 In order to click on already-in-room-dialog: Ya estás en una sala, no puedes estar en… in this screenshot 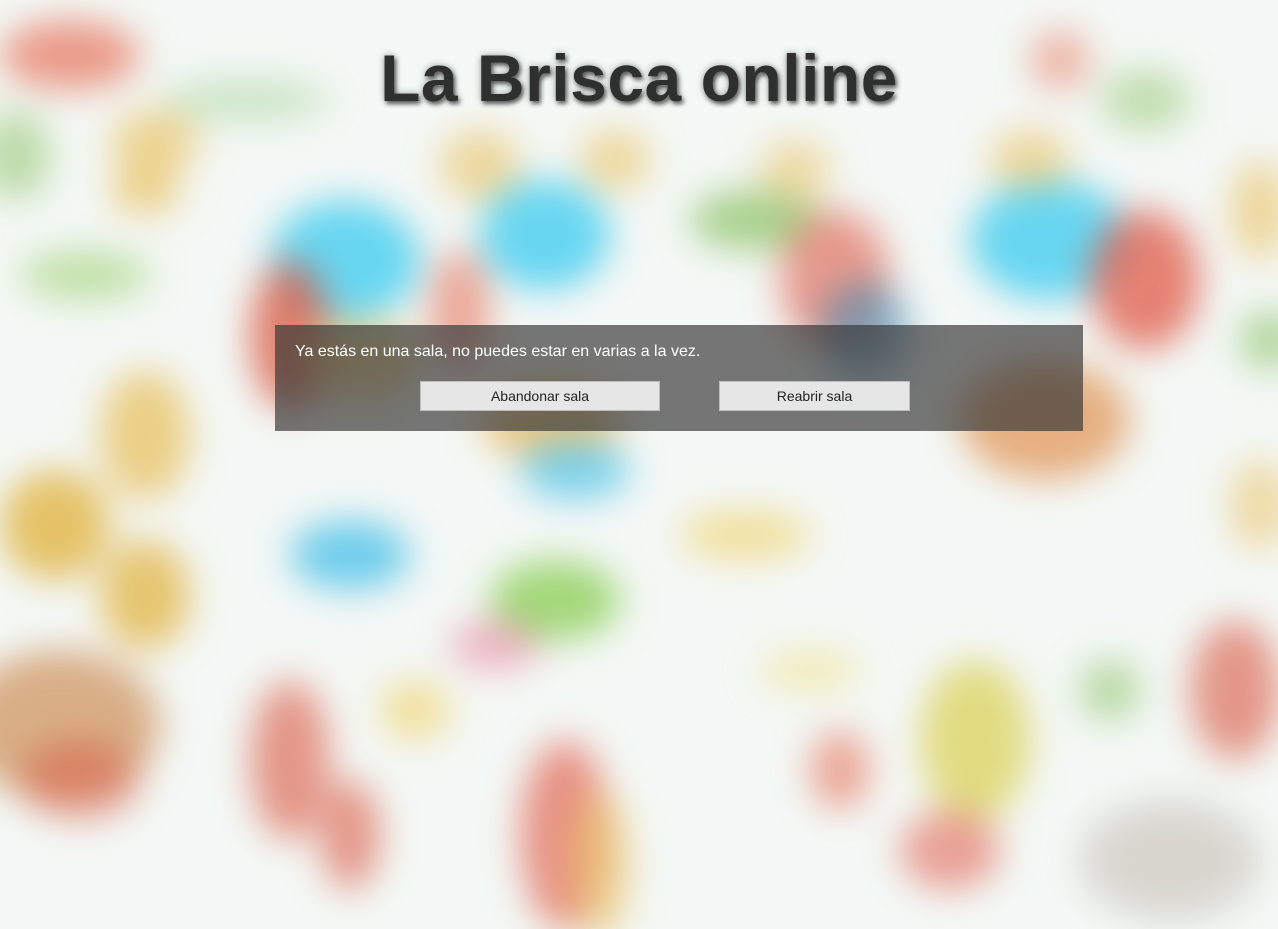, I will do `click(679, 378)`.